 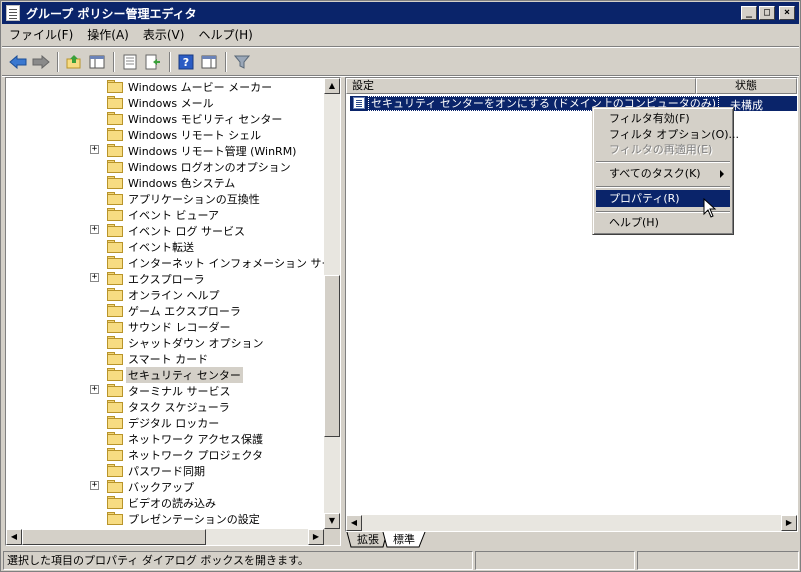 I want to click on up-folder-icon, so click(x=74, y=62).